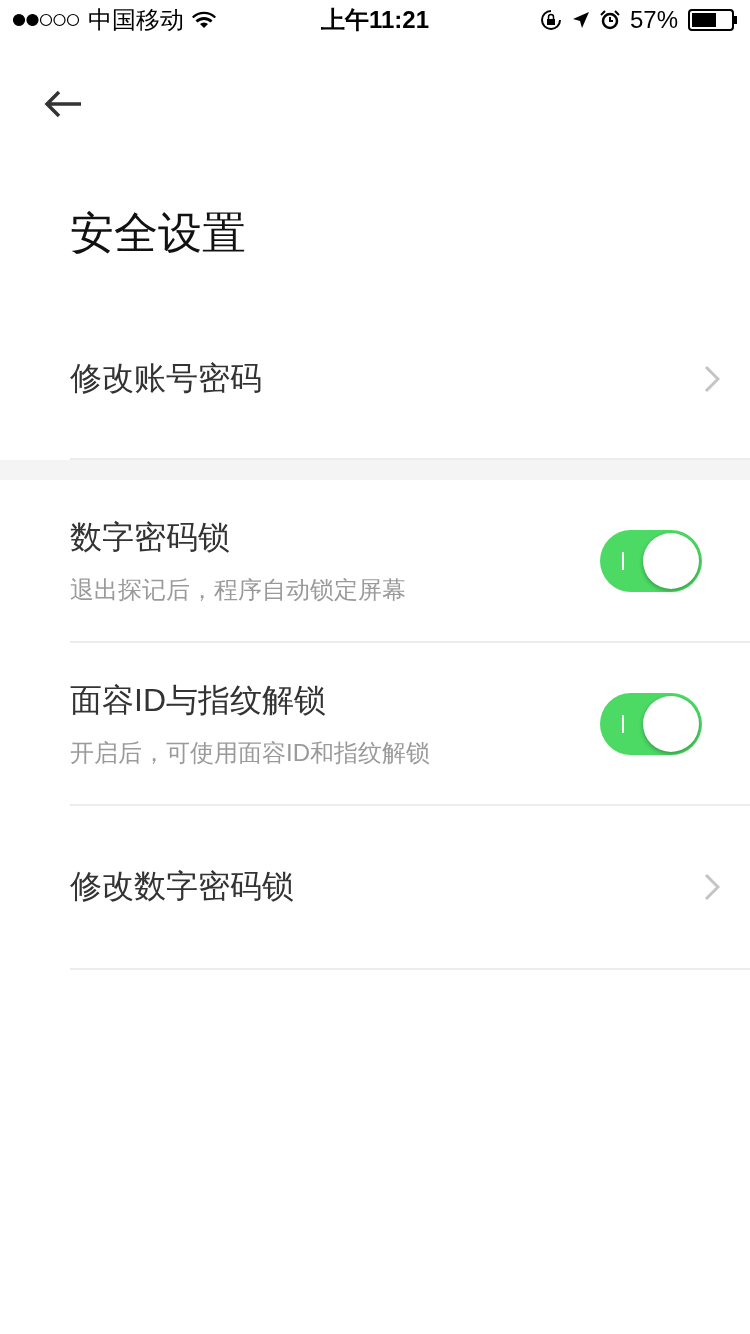 This screenshot has height=1334, width=750. Describe the element at coordinates (238, 589) in the screenshot. I see `row-description: 退出探记后，程序自动锁定屏幕` at that location.